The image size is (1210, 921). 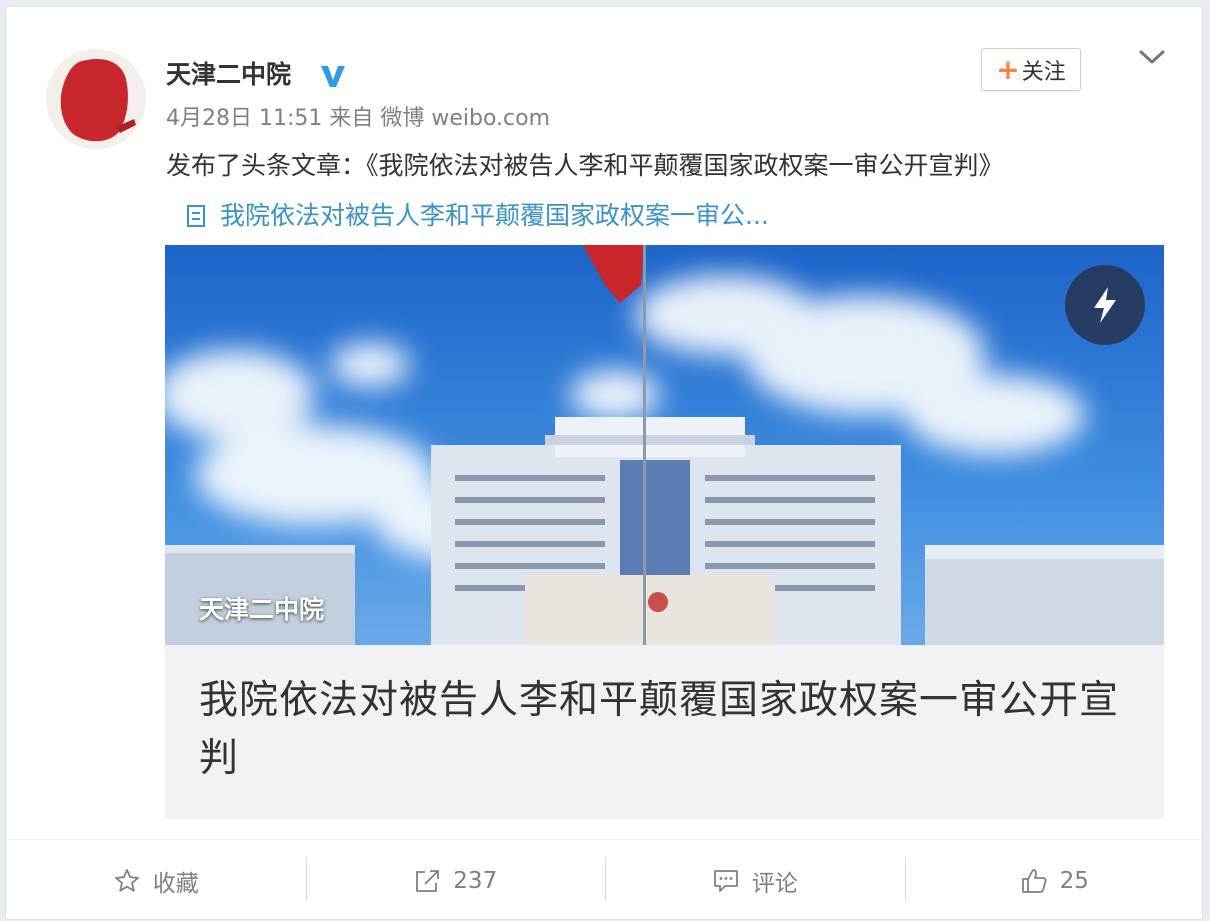 I want to click on flash-badge, so click(x=1105, y=305).